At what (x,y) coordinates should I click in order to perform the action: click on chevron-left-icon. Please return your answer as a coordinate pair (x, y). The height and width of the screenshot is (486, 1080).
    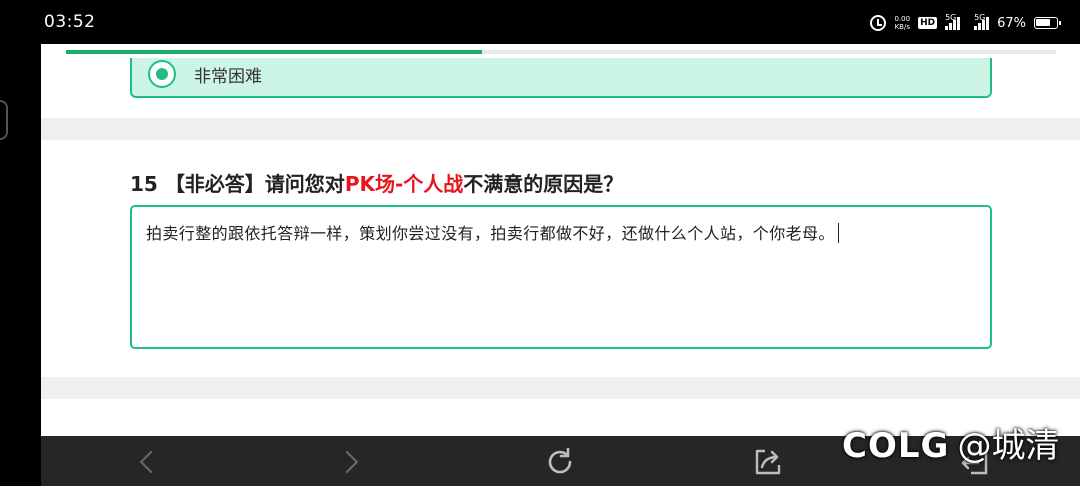
    Looking at the image, I should click on (151, 462).